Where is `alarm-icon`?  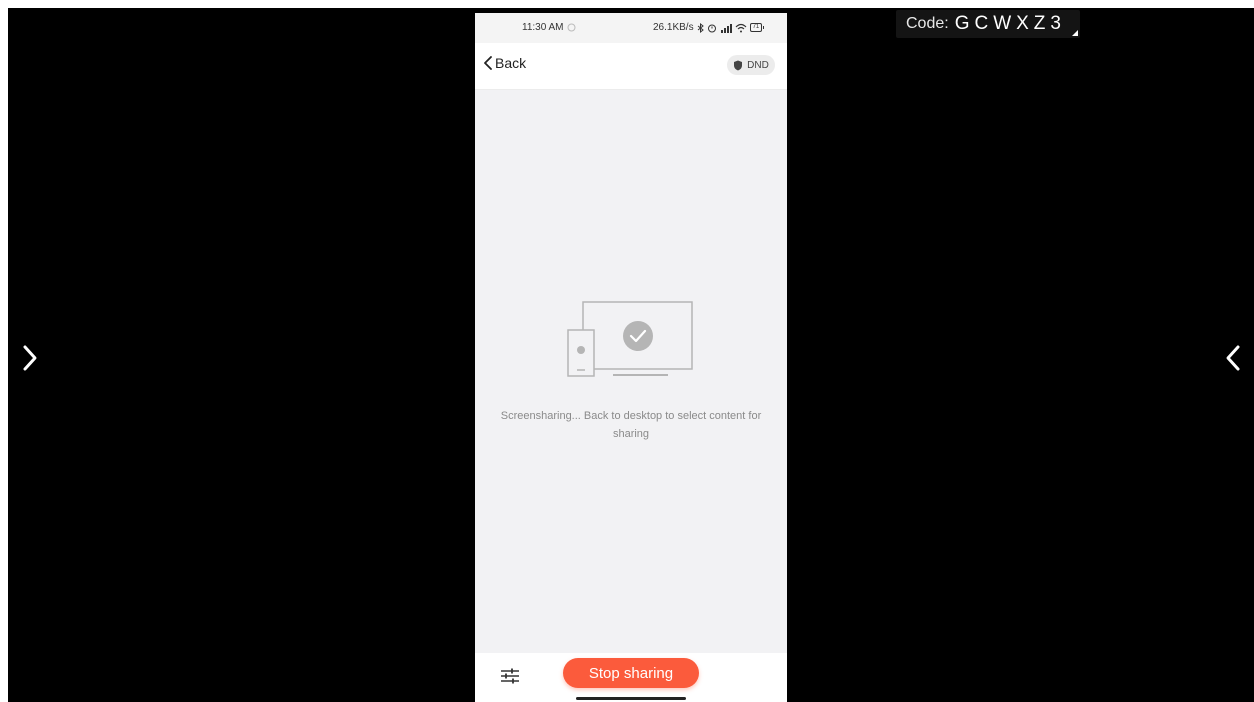 alarm-icon is located at coordinates (711, 28).